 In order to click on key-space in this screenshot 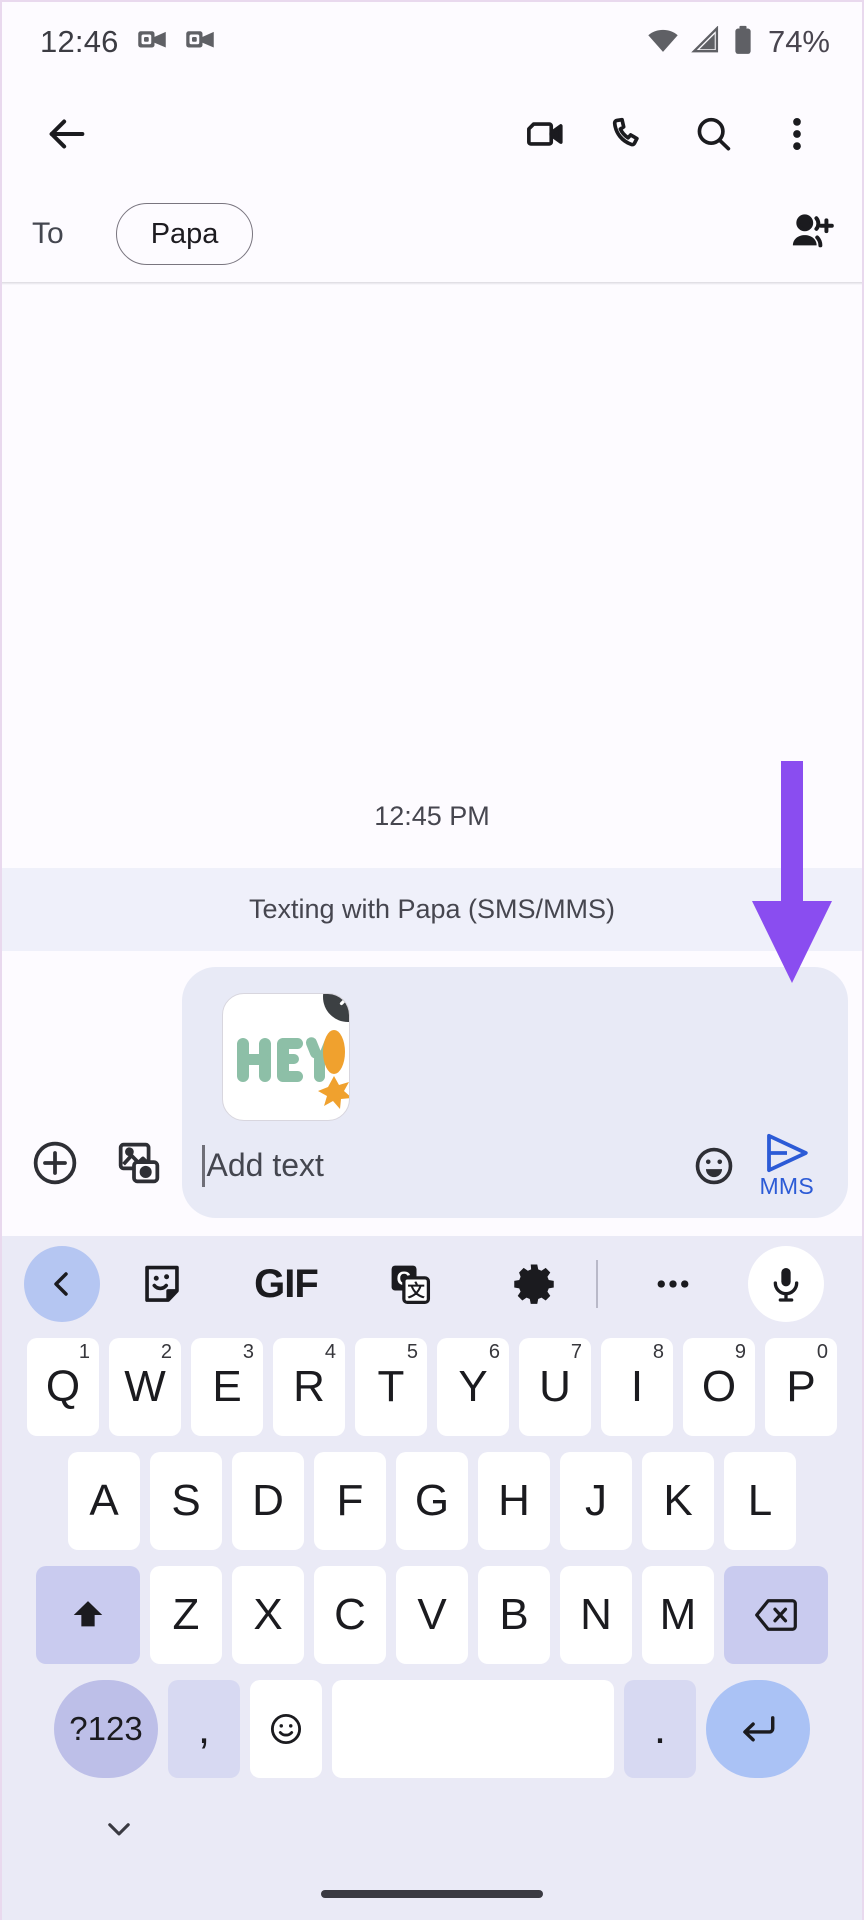, I will do `click(473, 1729)`.